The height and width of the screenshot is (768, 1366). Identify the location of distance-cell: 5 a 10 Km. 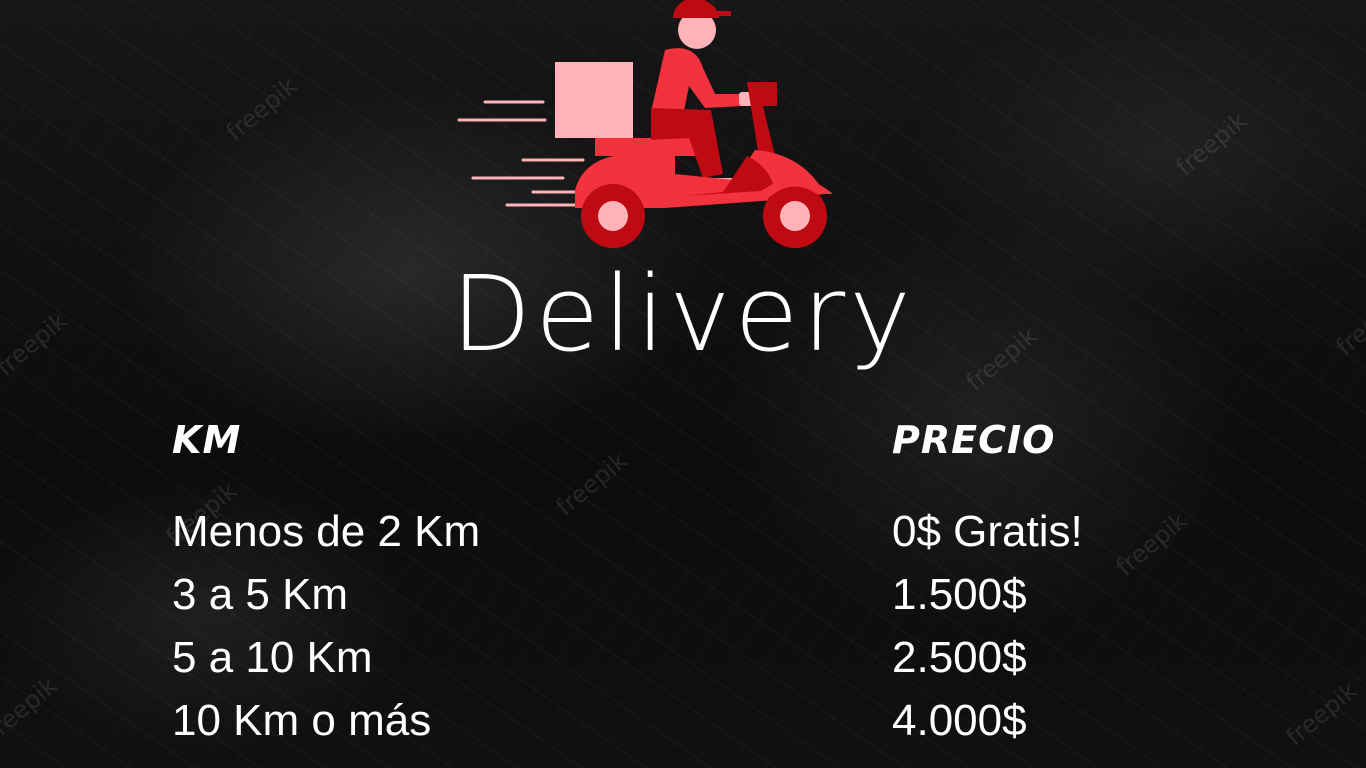
(272, 657).